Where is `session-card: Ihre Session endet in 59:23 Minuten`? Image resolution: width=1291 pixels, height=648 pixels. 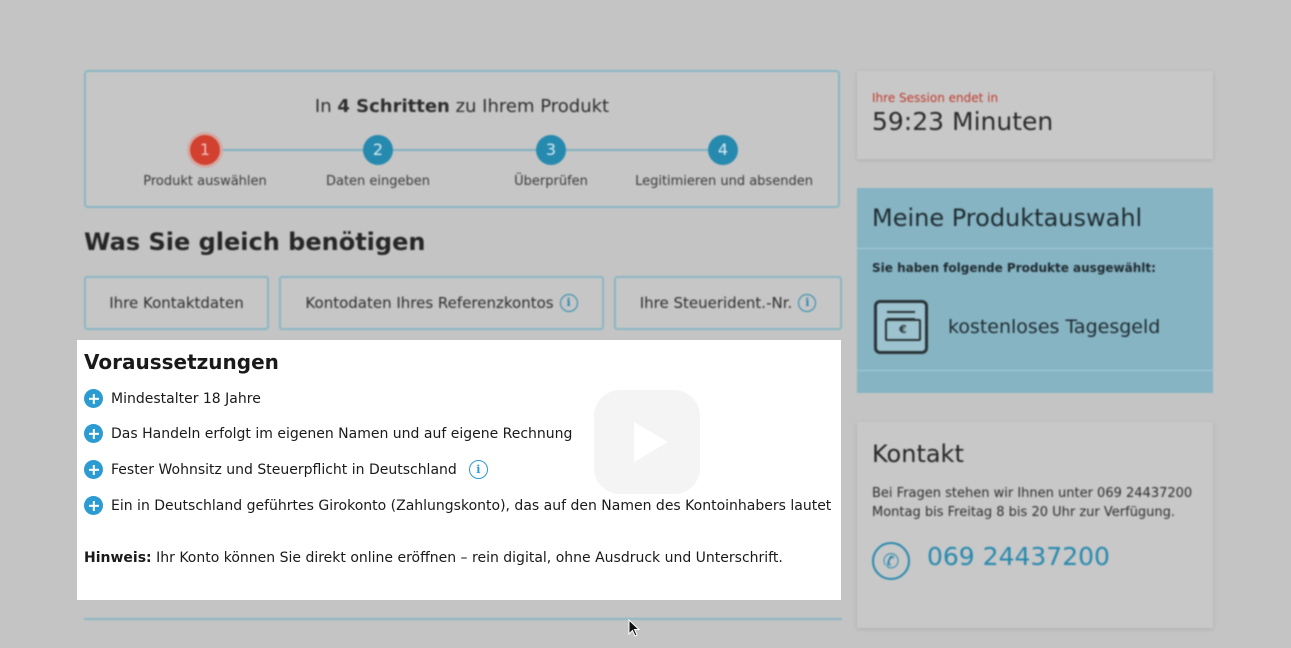
session-card: Ihre Session endet in 59:23 Minuten is located at coordinates (1035, 115).